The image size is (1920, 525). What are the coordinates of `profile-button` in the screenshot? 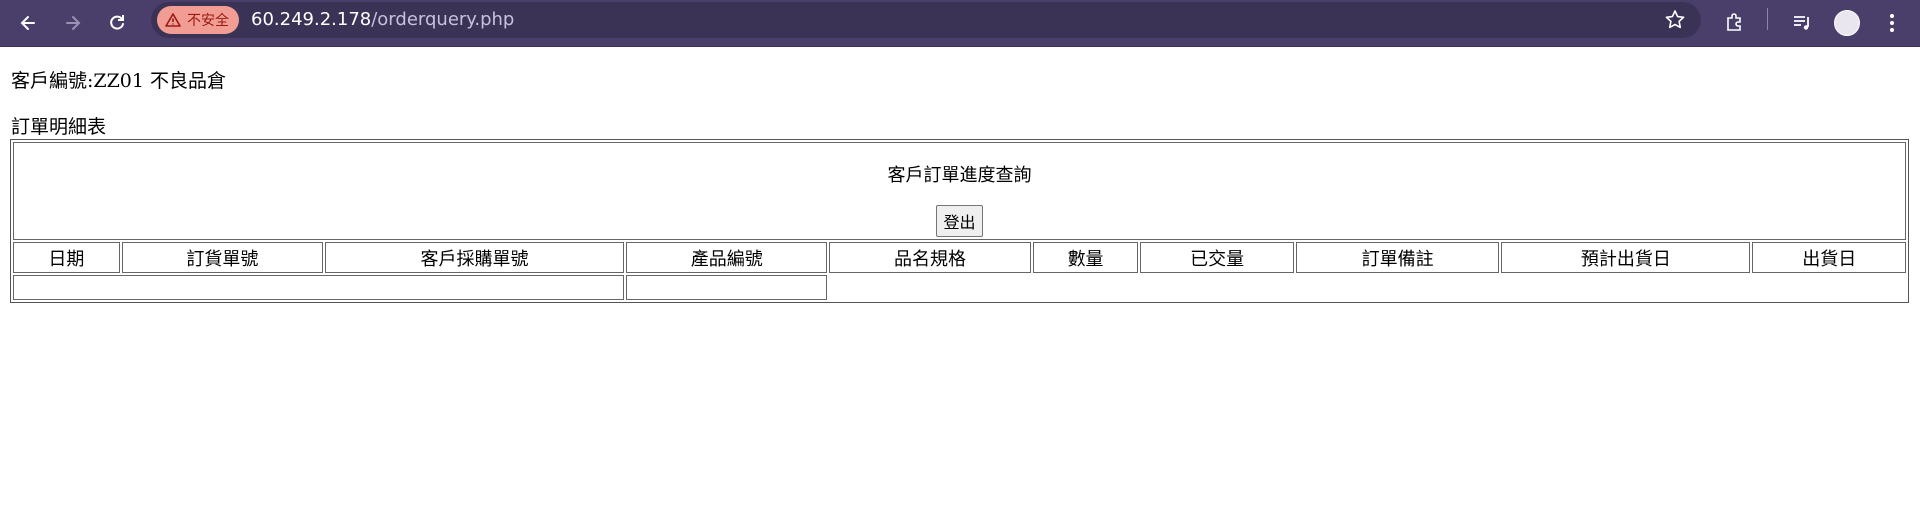 It's located at (1847, 23).